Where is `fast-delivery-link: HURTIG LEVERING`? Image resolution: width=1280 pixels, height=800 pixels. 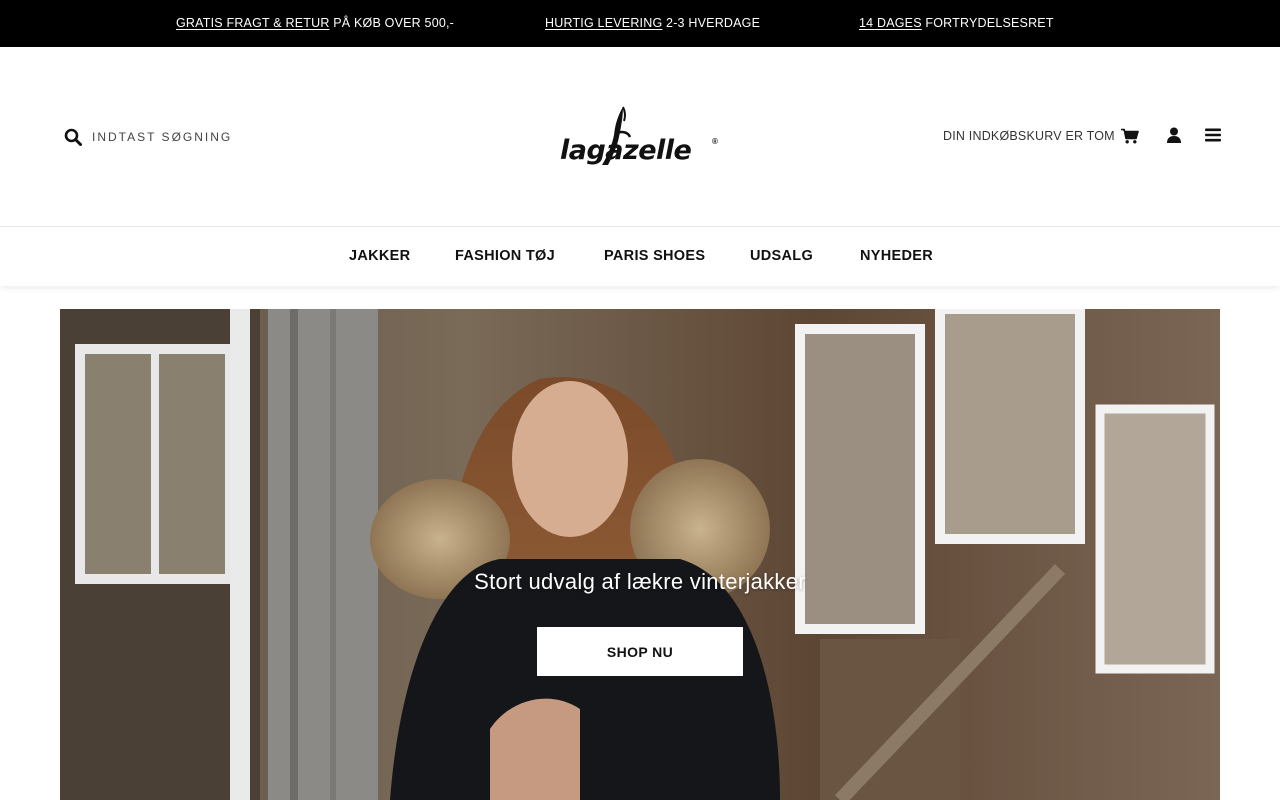 fast-delivery-link: HURTIG LEVERING is located at coordinates (603, 23).